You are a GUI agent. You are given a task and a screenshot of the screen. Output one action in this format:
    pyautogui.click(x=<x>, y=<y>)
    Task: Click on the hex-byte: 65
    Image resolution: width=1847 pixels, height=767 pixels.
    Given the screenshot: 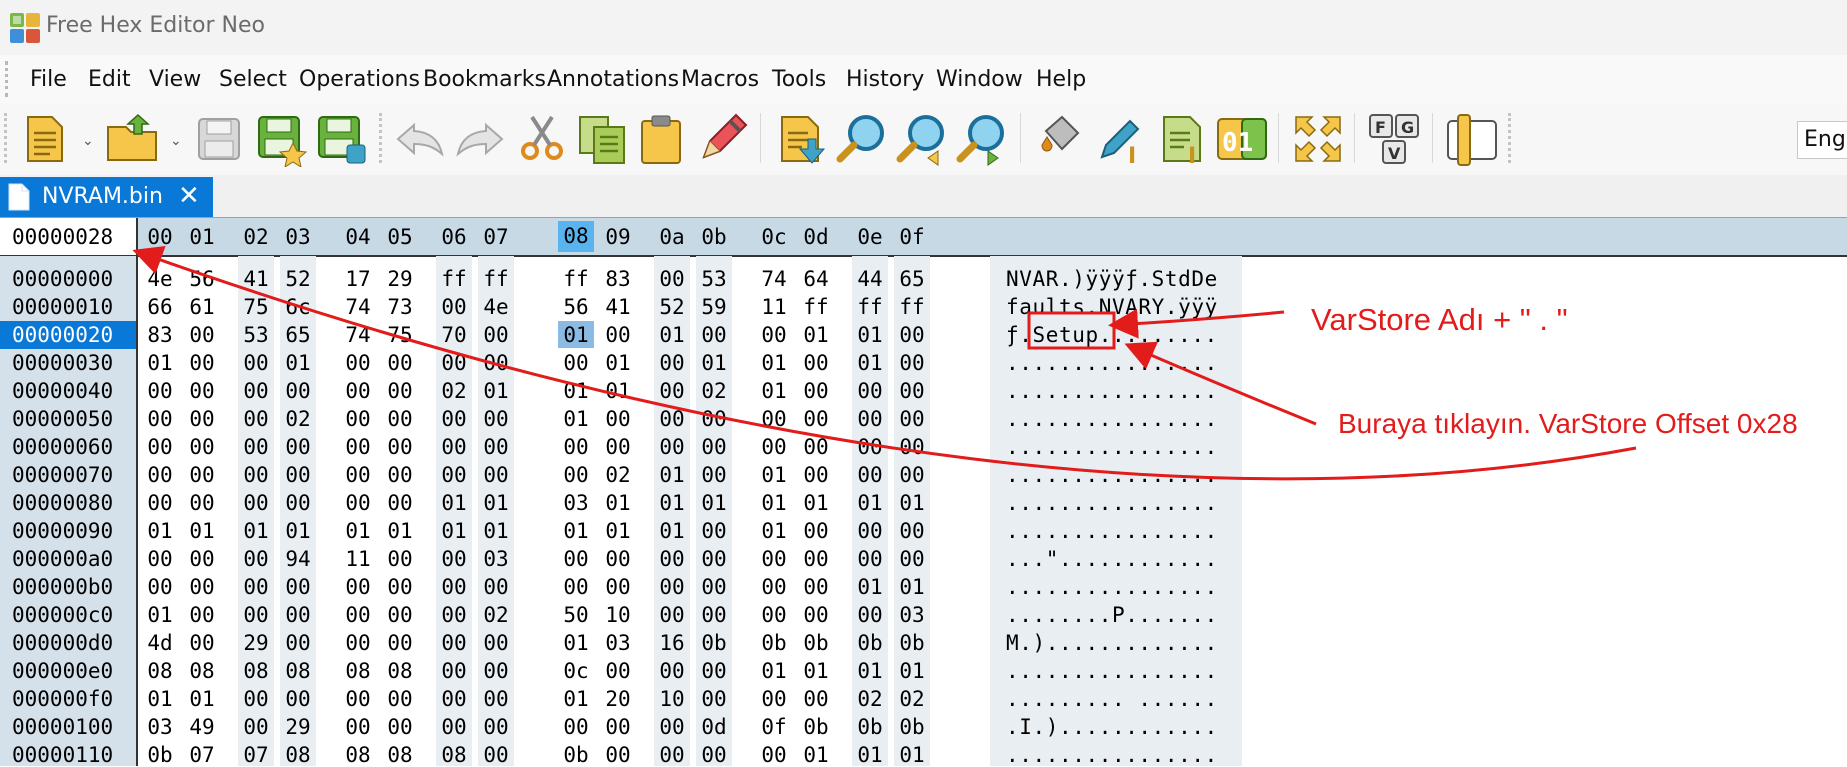 What is the action you would take?
    pyautogui.click(x=912, y=279)
    